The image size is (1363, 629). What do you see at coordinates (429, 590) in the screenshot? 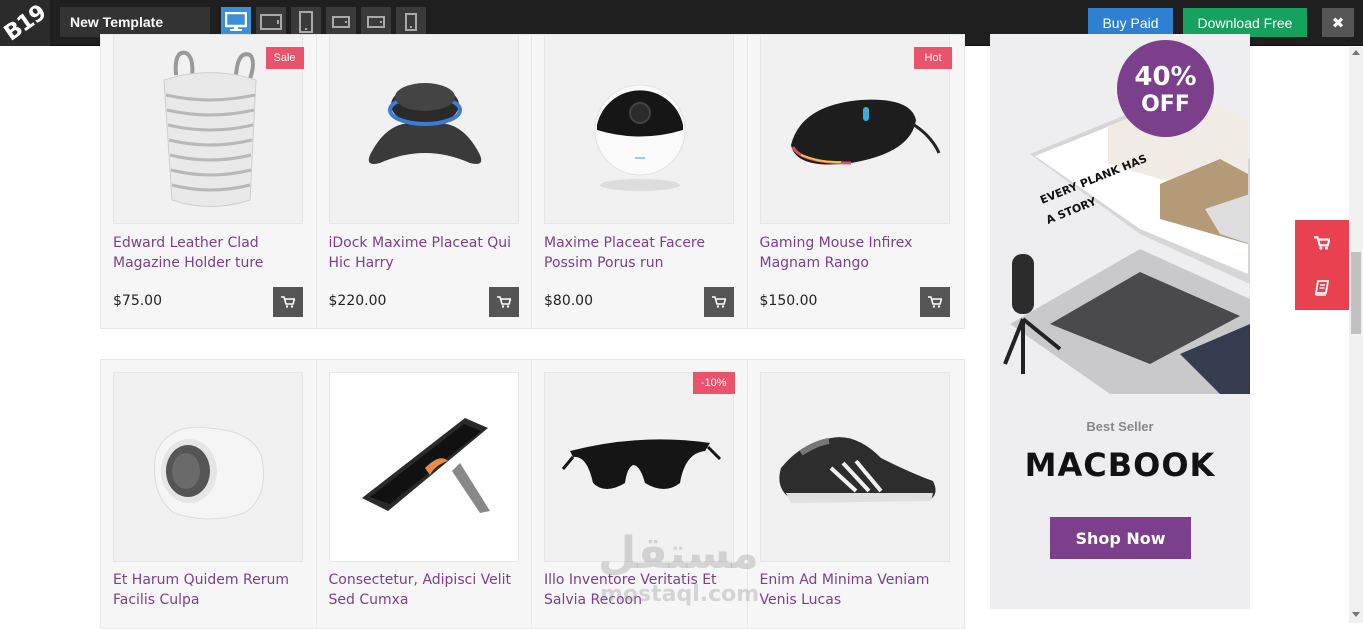
I see `product-name: Consectetur, Adipisci Velit Sed Cumxa` at bounding box center [429, 590].